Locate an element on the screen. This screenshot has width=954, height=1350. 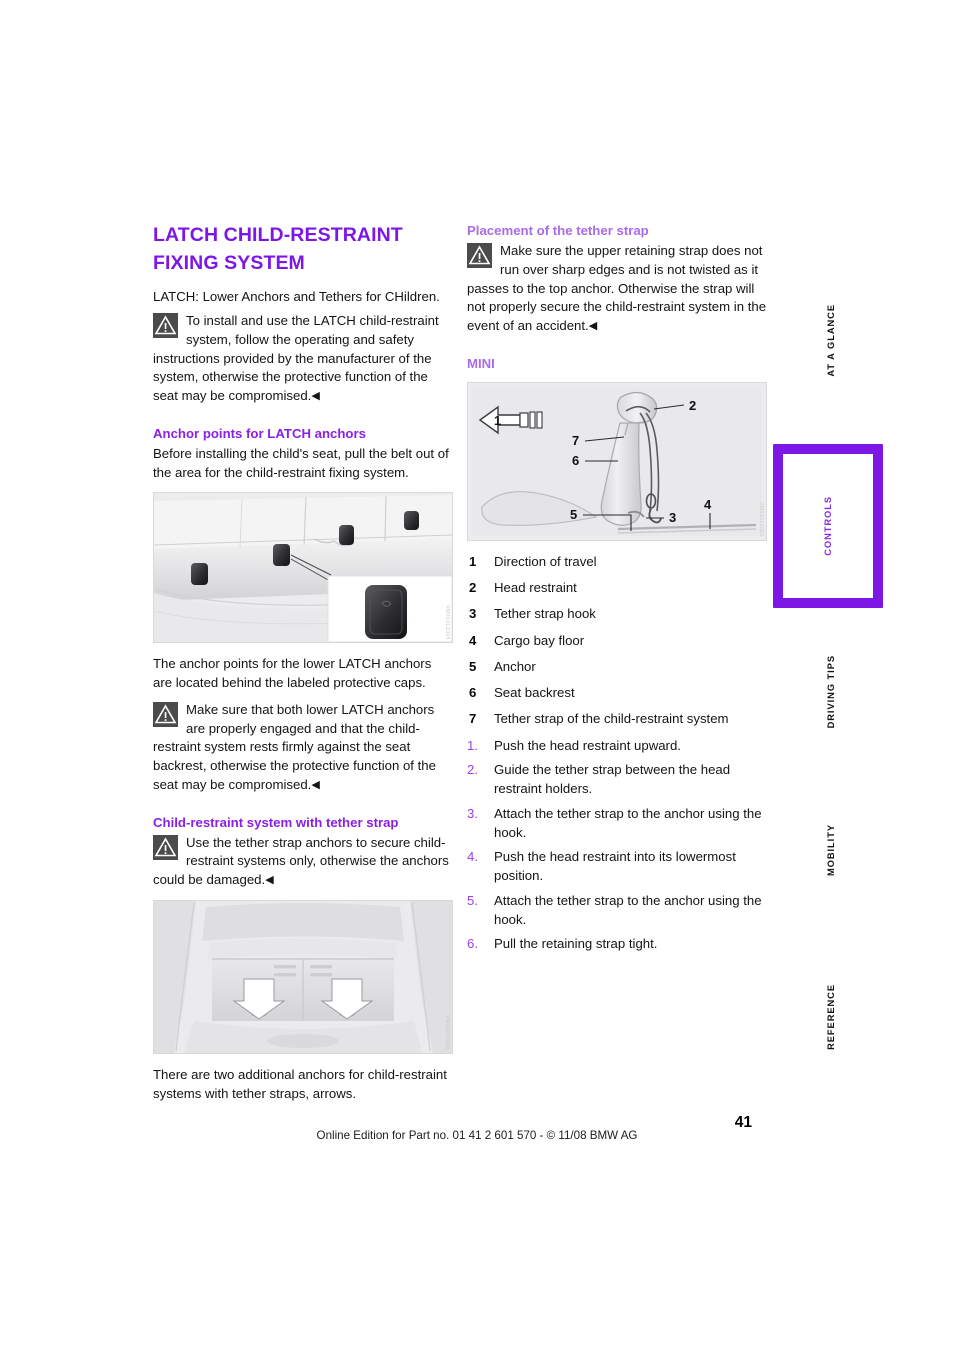
legend-label: Direction of travel is located at coordinates (545, 561).